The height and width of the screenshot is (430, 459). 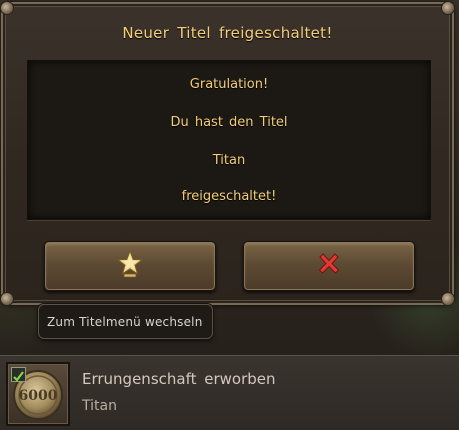 I want to click on message-line: freigeschaltet!, so click(x=229, y=196).